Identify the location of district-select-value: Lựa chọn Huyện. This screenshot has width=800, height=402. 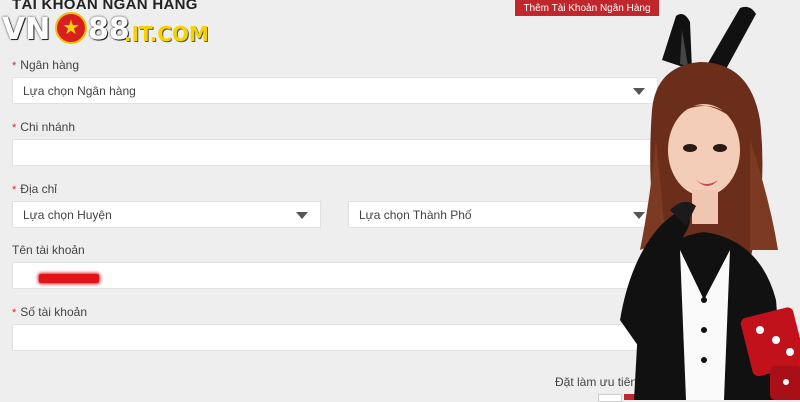
(67, 214).